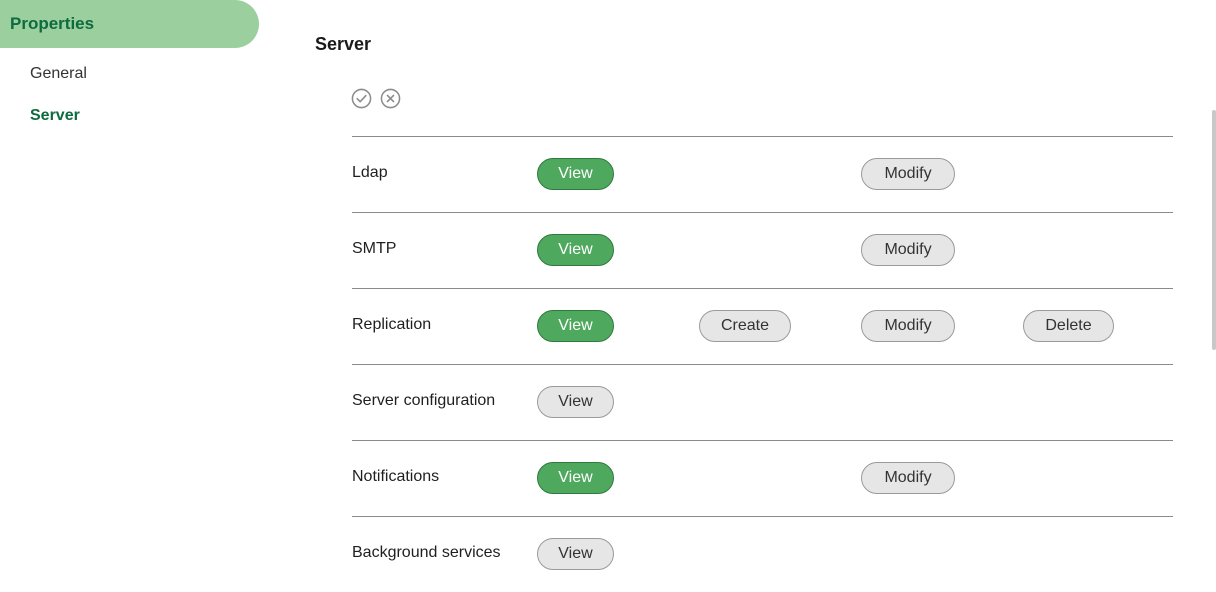  Describe the element at coordinates (390, 98) in the screenshot. I see `close-circle-icon` at that location.